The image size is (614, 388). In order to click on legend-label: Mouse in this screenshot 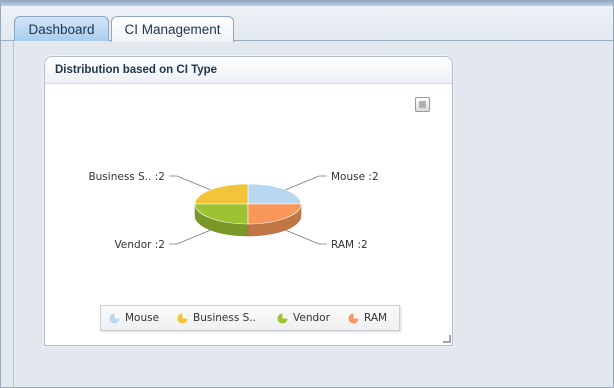, I will do `click(142, 318)`.